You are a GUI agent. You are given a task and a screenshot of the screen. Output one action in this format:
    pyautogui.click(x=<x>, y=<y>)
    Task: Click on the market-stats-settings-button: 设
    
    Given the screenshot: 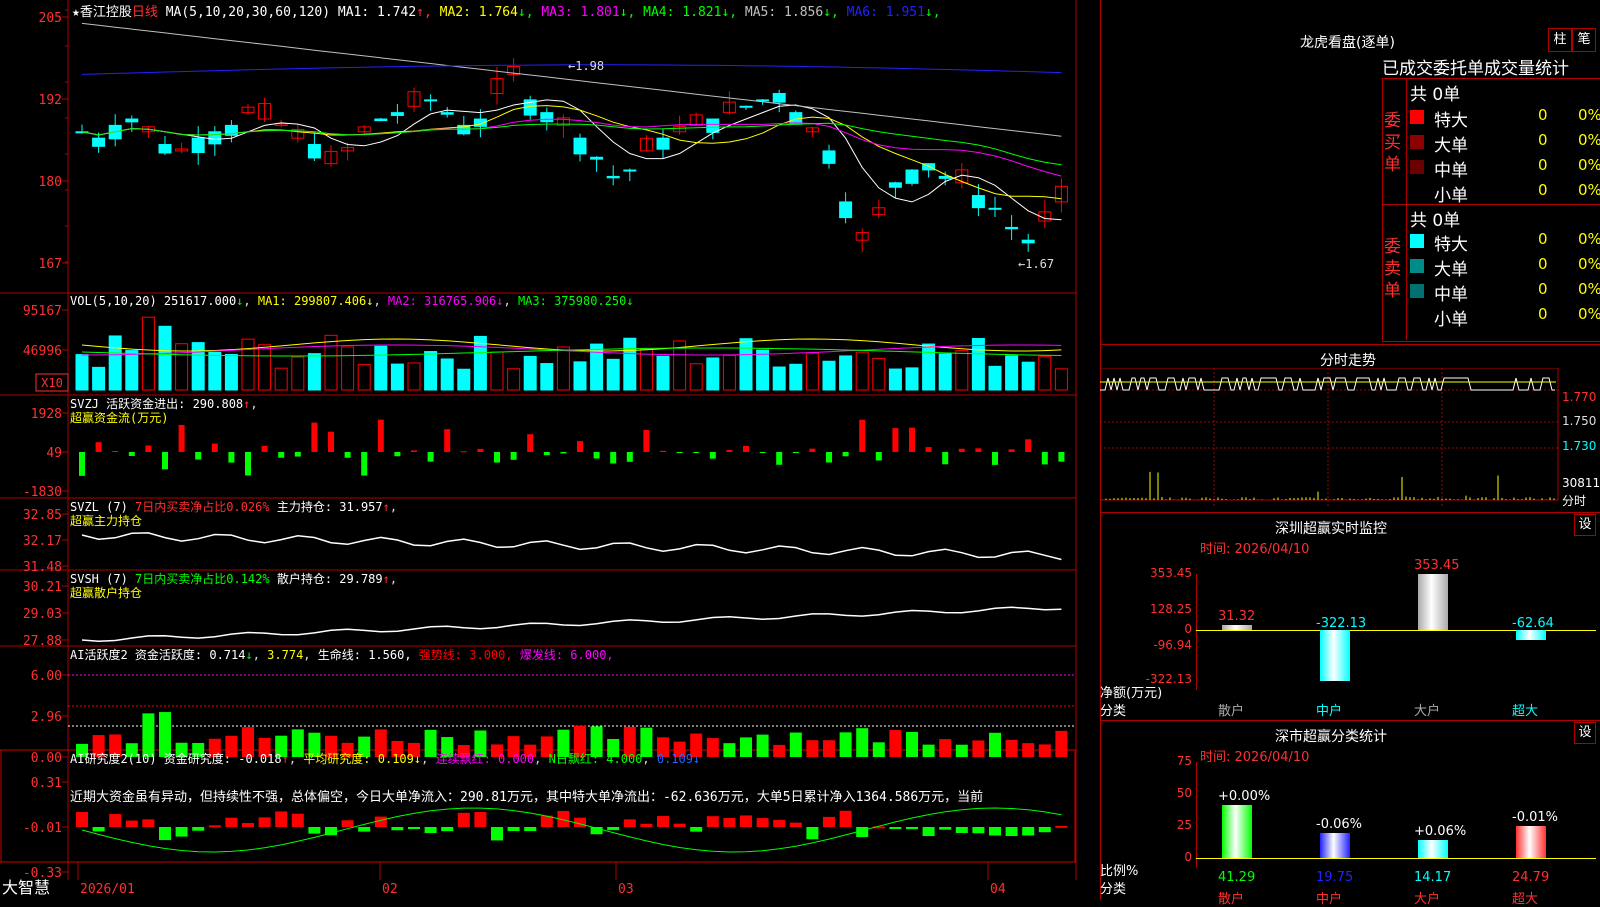 What is the action you would take?
    pyautogui.click(x=1585, y=733)
    